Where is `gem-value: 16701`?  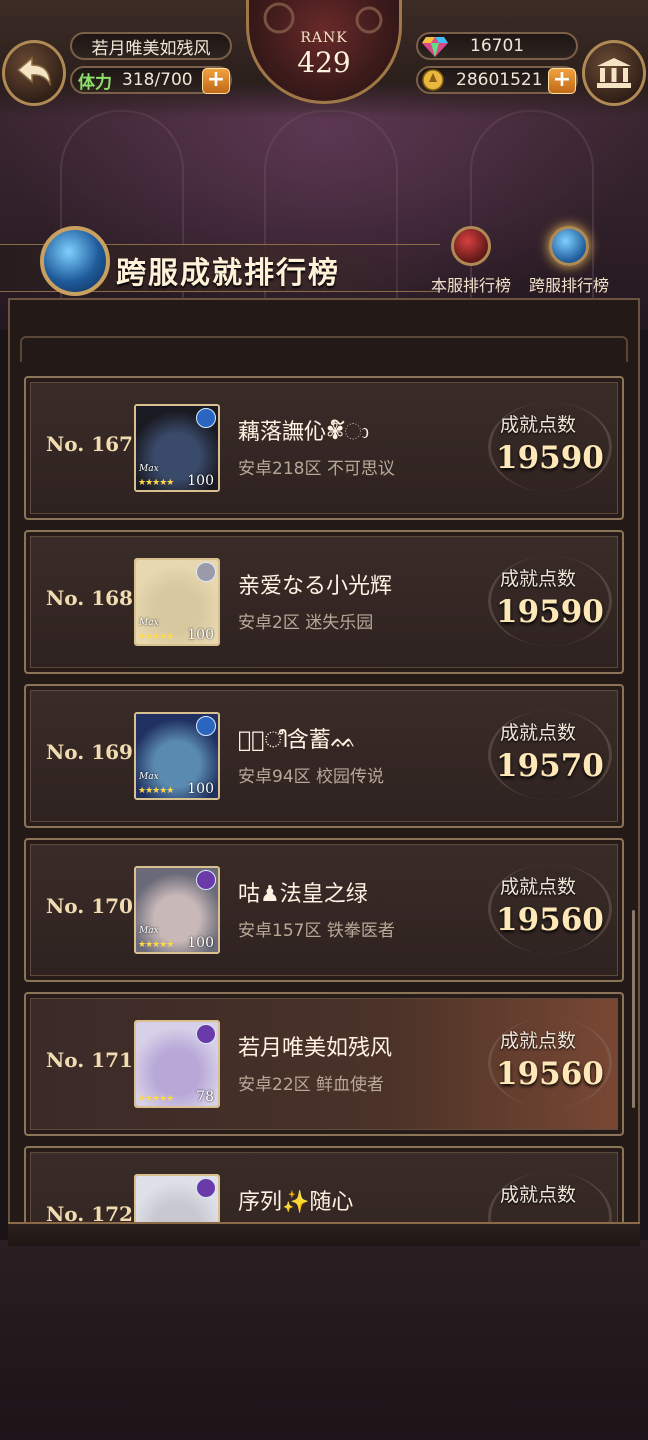
gem-value: 16701 is located at coordinates (497, 46).